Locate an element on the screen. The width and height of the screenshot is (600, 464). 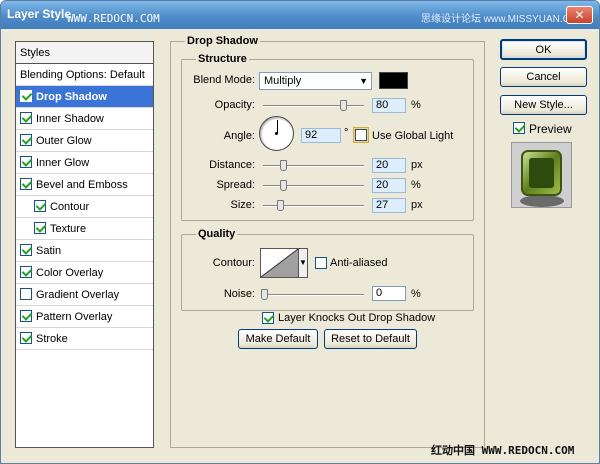
sidebar-item-pattern-overlay: Pattern Overlay is located at coordinates (84, 317).